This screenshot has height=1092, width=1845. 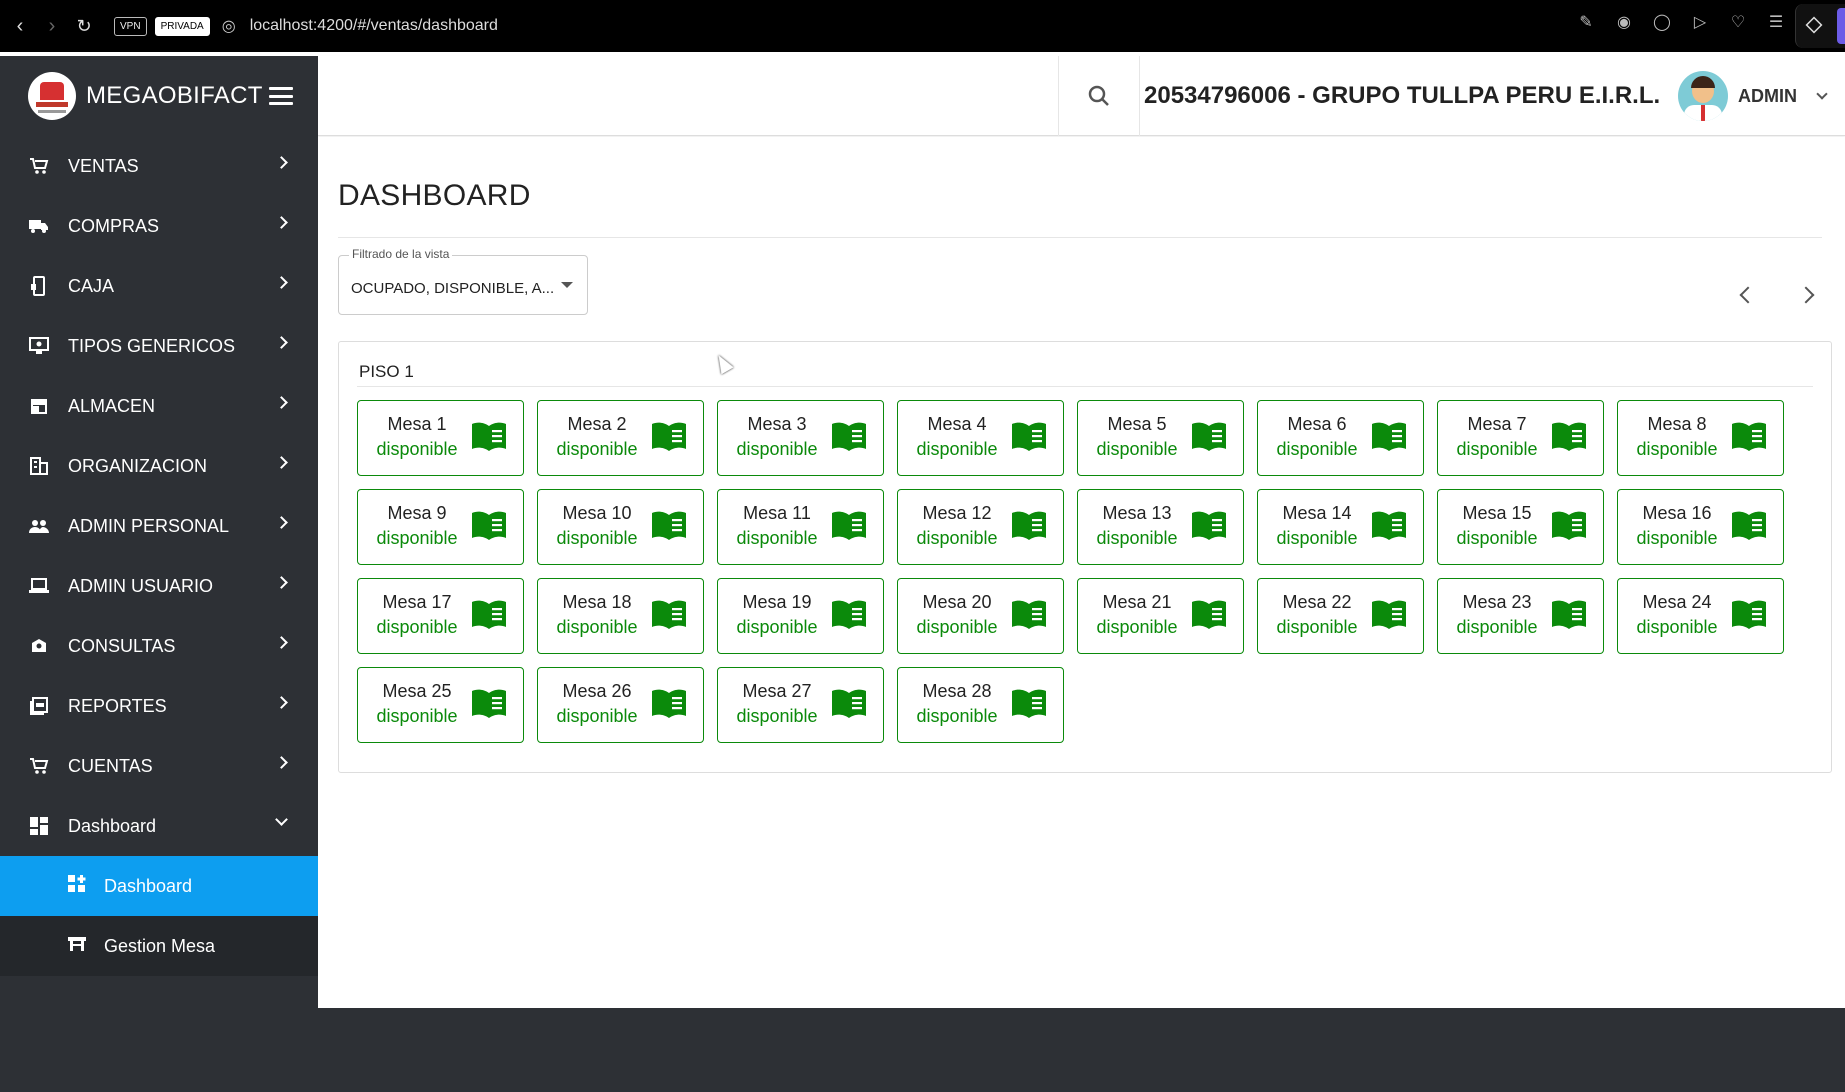 I want to click on table-name: Mesa 23, so click(x=1497, y=602).